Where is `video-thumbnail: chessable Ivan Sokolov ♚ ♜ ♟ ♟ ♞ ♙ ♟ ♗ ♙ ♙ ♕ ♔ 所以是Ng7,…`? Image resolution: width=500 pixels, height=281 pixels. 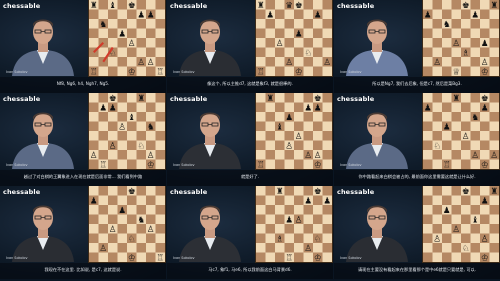
video-thumbnail: chessable Ivan Sokolov ♚ ♜ ♟ ♟ ♞ ♙ ♟ ♗ ♙ ♙ ♕ ♔ 所以是Ng7,… is located at coordinates (417, 46).